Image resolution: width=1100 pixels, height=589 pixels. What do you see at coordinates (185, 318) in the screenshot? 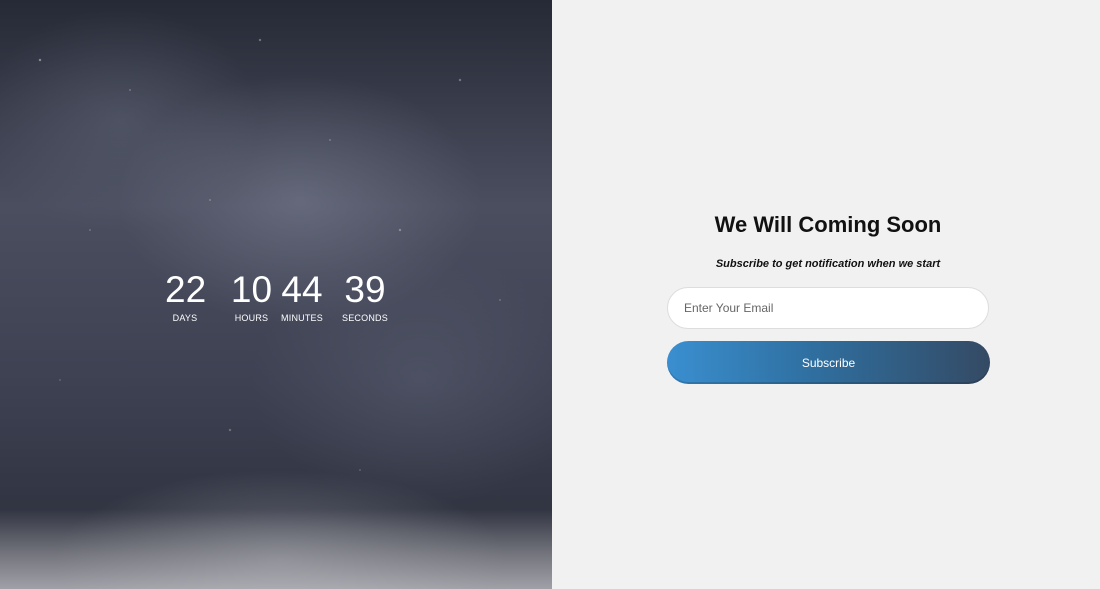
I see `countdown-days-label: DAYS` at bounding box center [185, 318].